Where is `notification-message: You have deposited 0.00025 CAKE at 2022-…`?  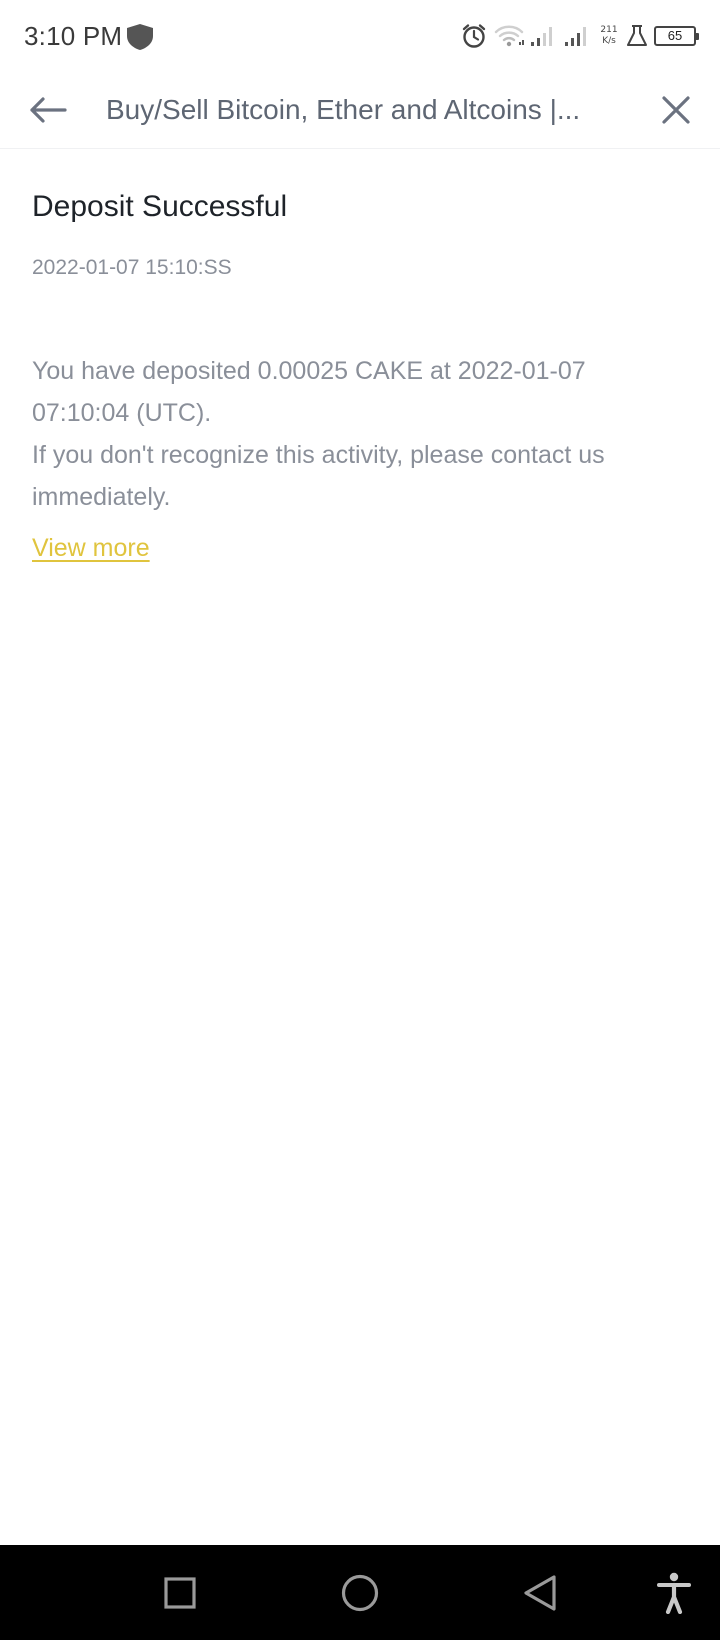
notification-message: You have deposited 0.00025 CAKE at 2022-… is located at coordinates (360, 434).